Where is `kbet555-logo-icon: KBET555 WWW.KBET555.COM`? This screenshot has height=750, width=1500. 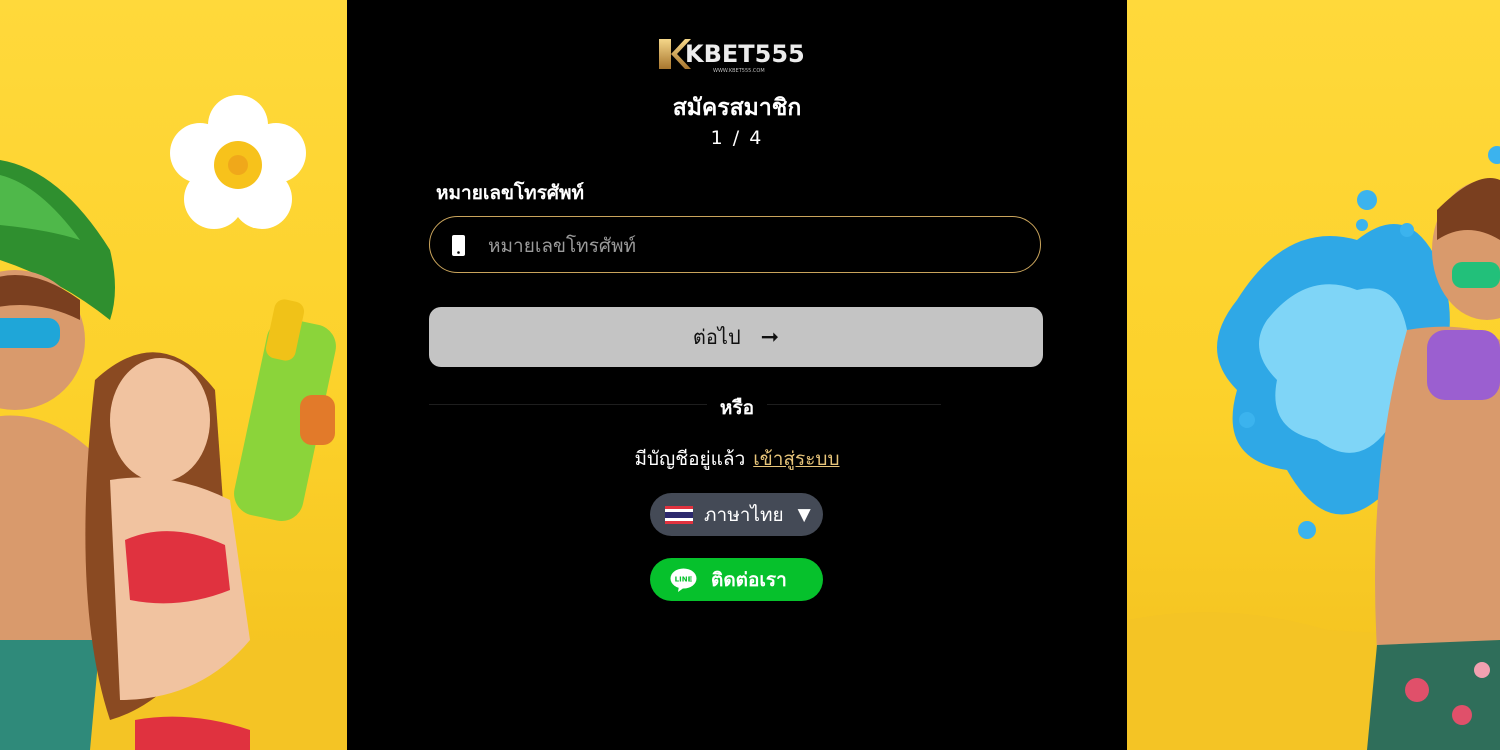
kbet555-logo-icon: KBET555 WWW.KBET555.COM is located at coordinates (732, 56).